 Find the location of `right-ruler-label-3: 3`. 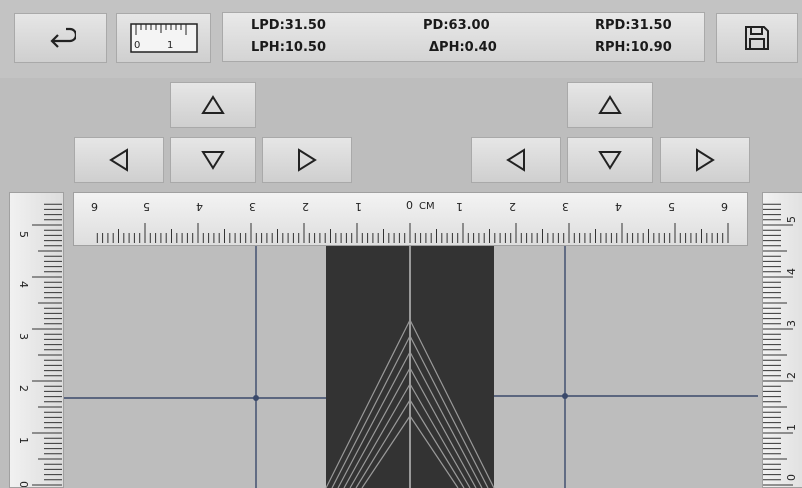

right-ruler-label-3: 3 is located at coordinates (791, 323).